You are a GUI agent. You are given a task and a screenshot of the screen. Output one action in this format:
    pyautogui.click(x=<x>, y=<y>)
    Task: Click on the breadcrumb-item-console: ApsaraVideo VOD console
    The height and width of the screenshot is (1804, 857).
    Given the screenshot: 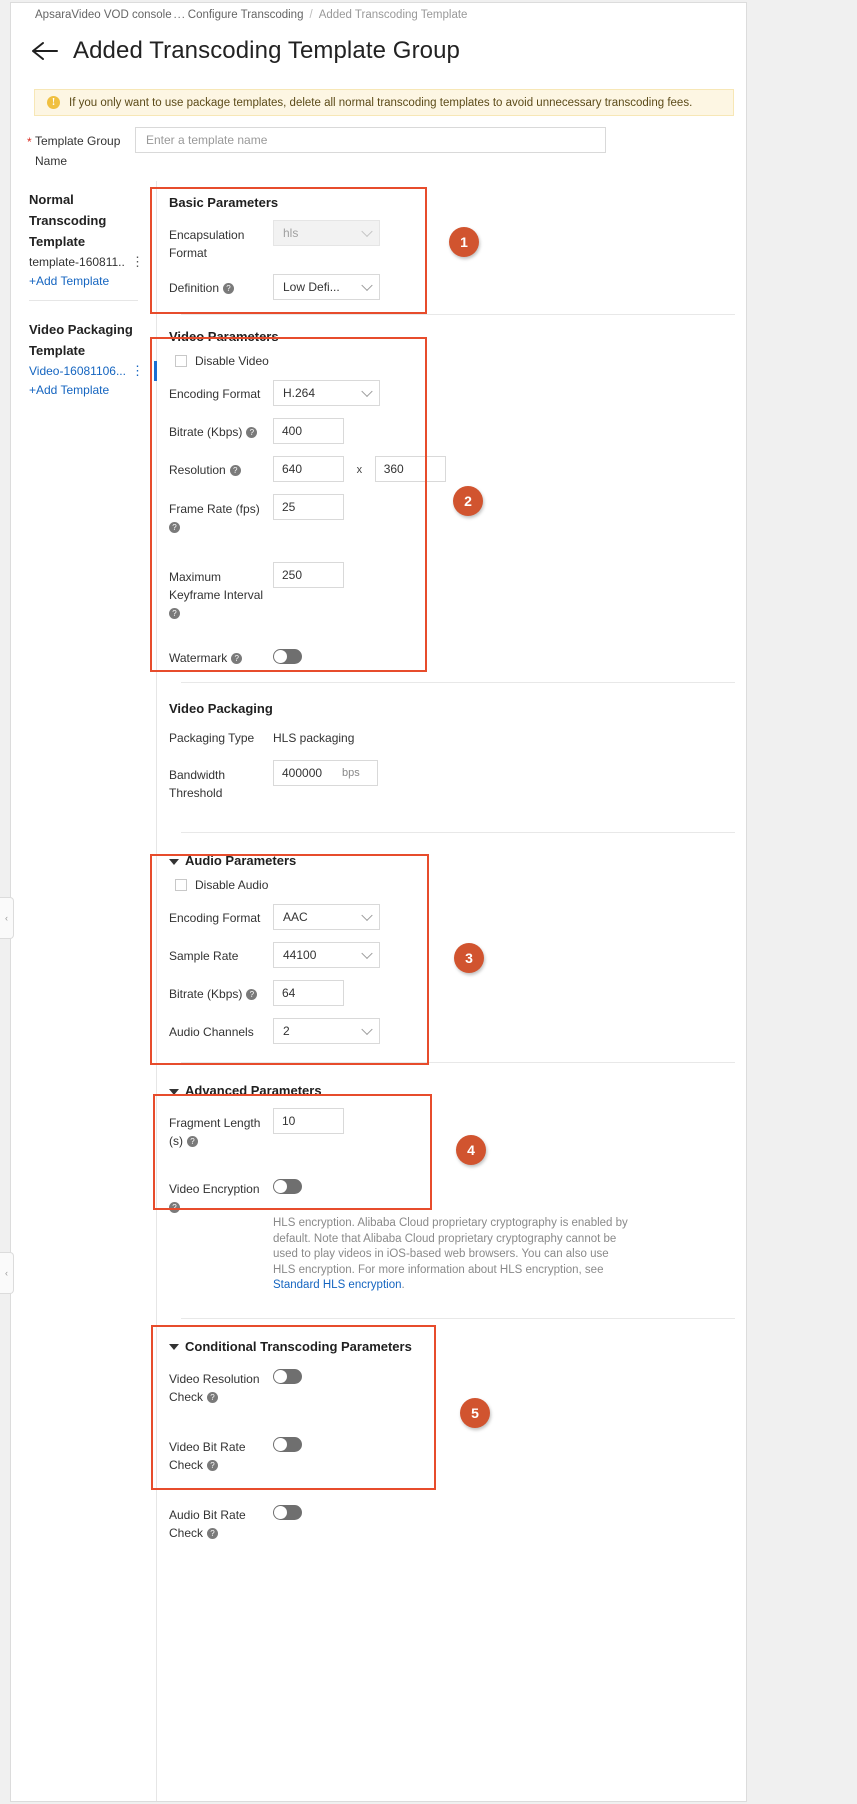 What is the action you would take?
    pyautogui.click(x=103, y=15)
    